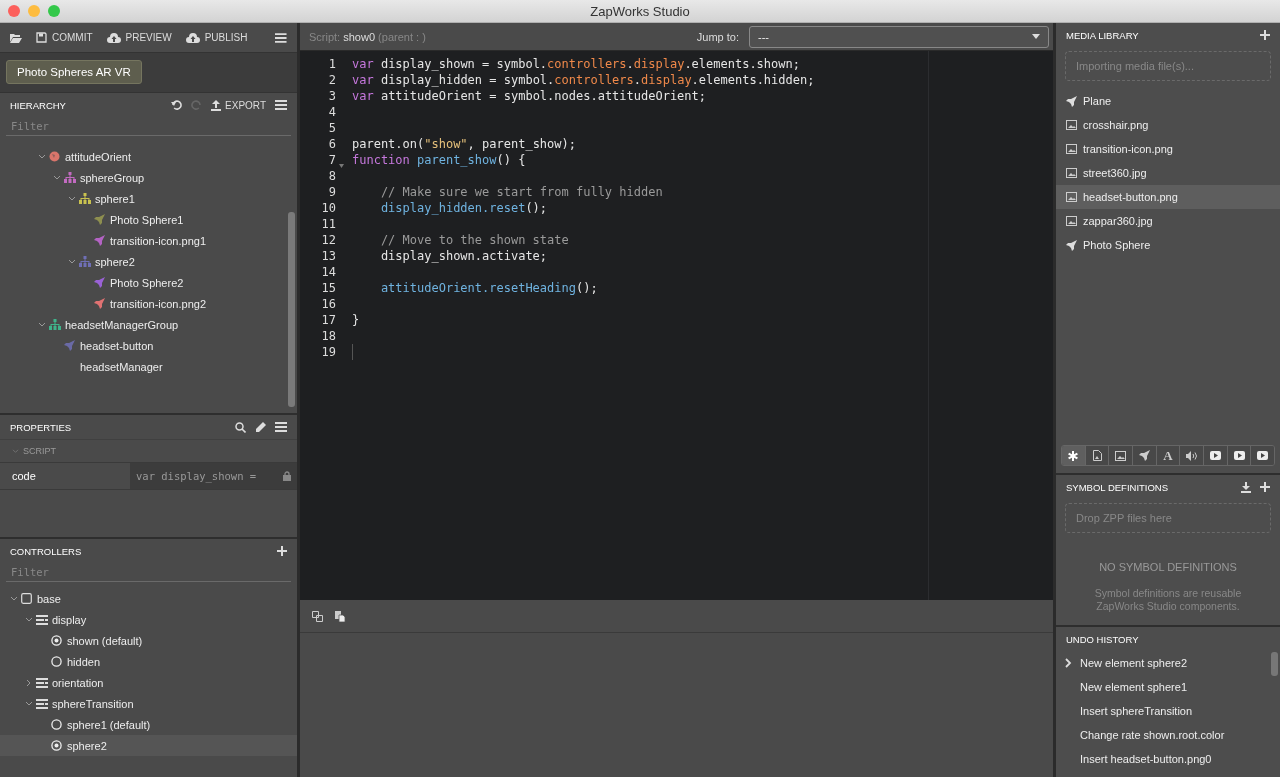  I want to click on copy-icon, so click(317, 616).